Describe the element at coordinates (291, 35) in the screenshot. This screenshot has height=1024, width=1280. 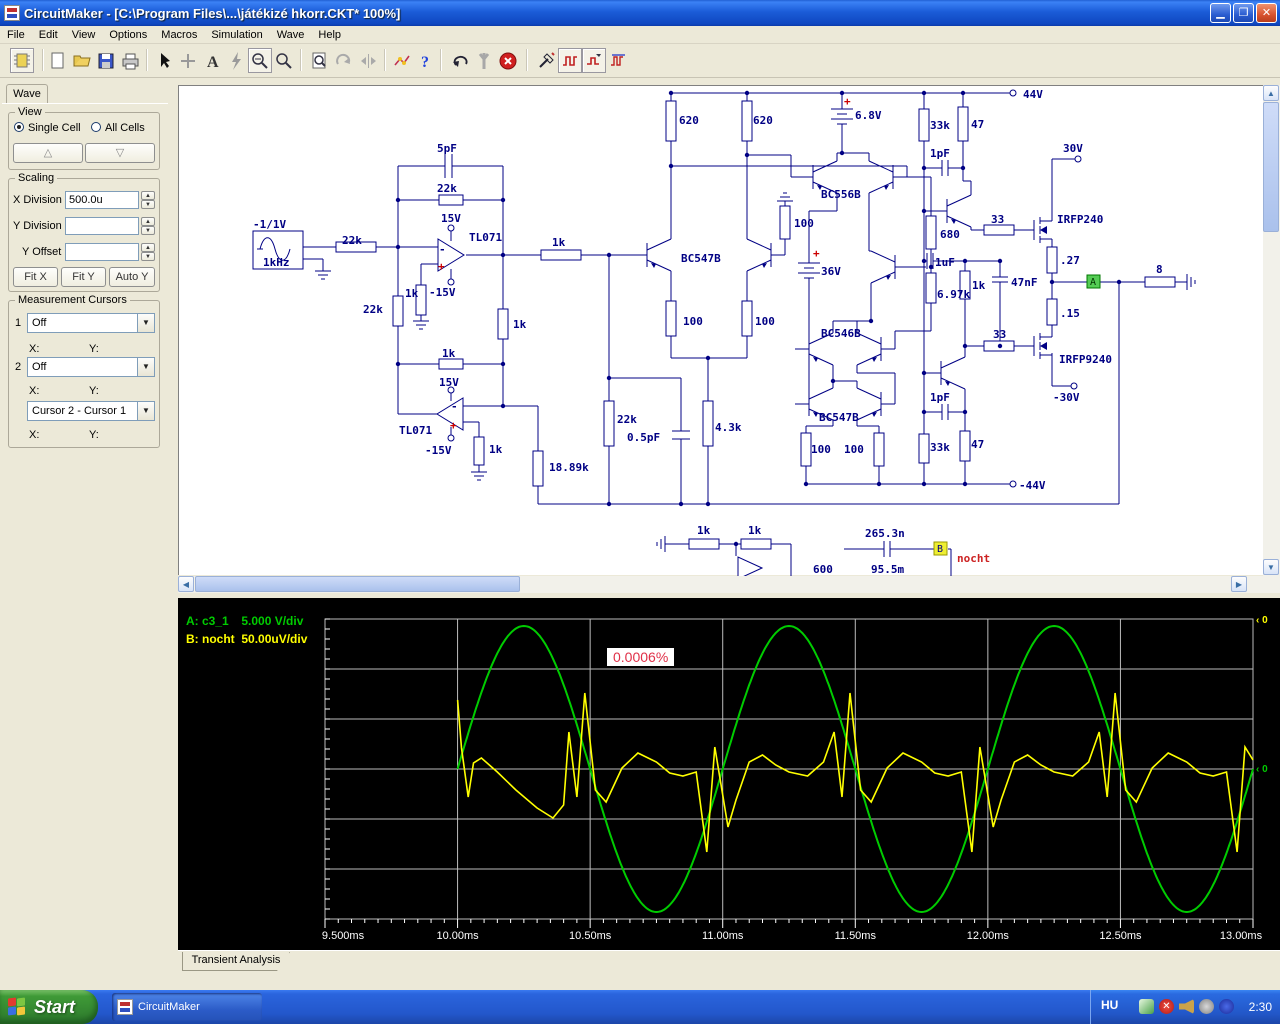
I see `menu-wave: Wave` at that location.